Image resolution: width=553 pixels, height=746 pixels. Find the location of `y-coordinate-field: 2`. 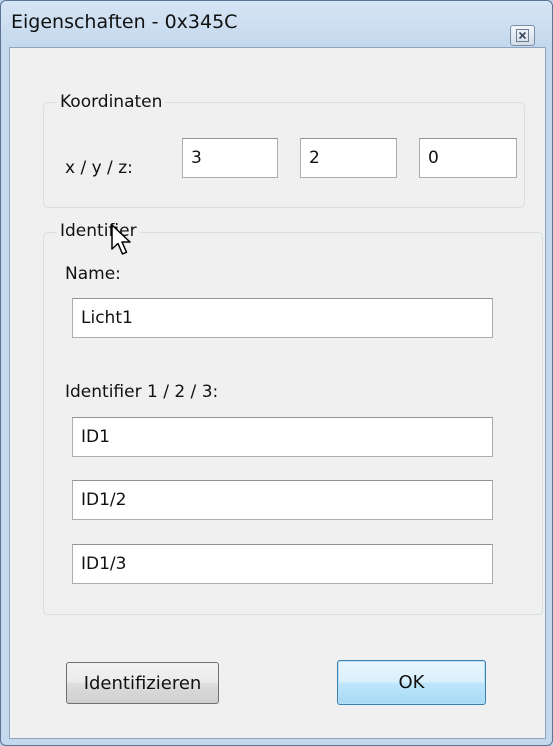

y-coordinate-field: 2 is located at coordinates (348, 158).